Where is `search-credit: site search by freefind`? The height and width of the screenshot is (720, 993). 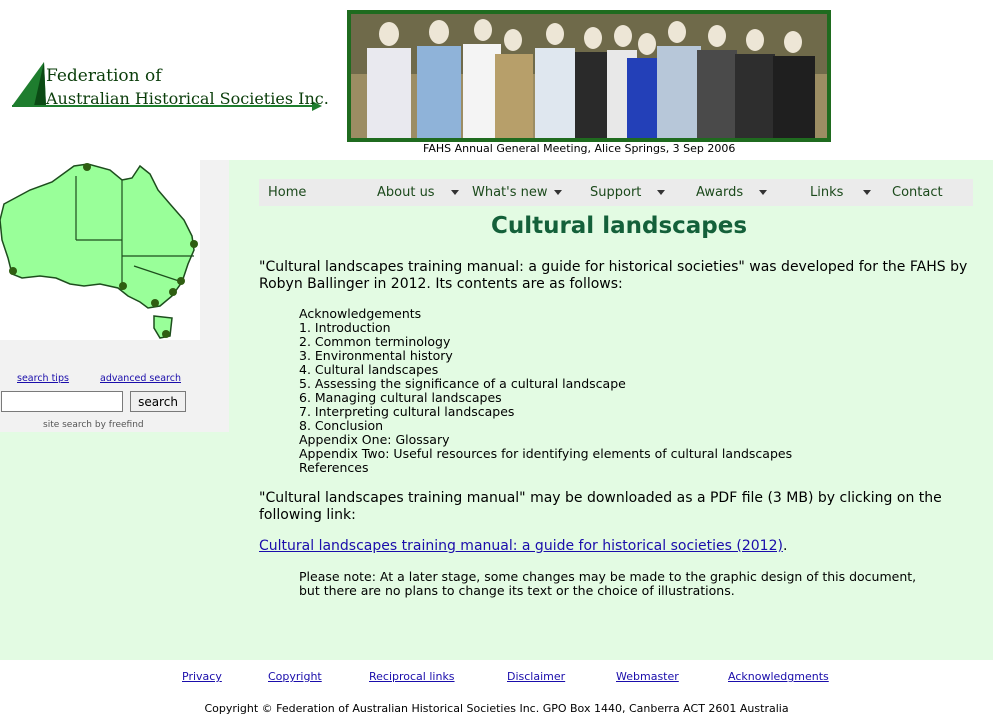 search-credit: site search by freefind is located at coordinates (93, 425).